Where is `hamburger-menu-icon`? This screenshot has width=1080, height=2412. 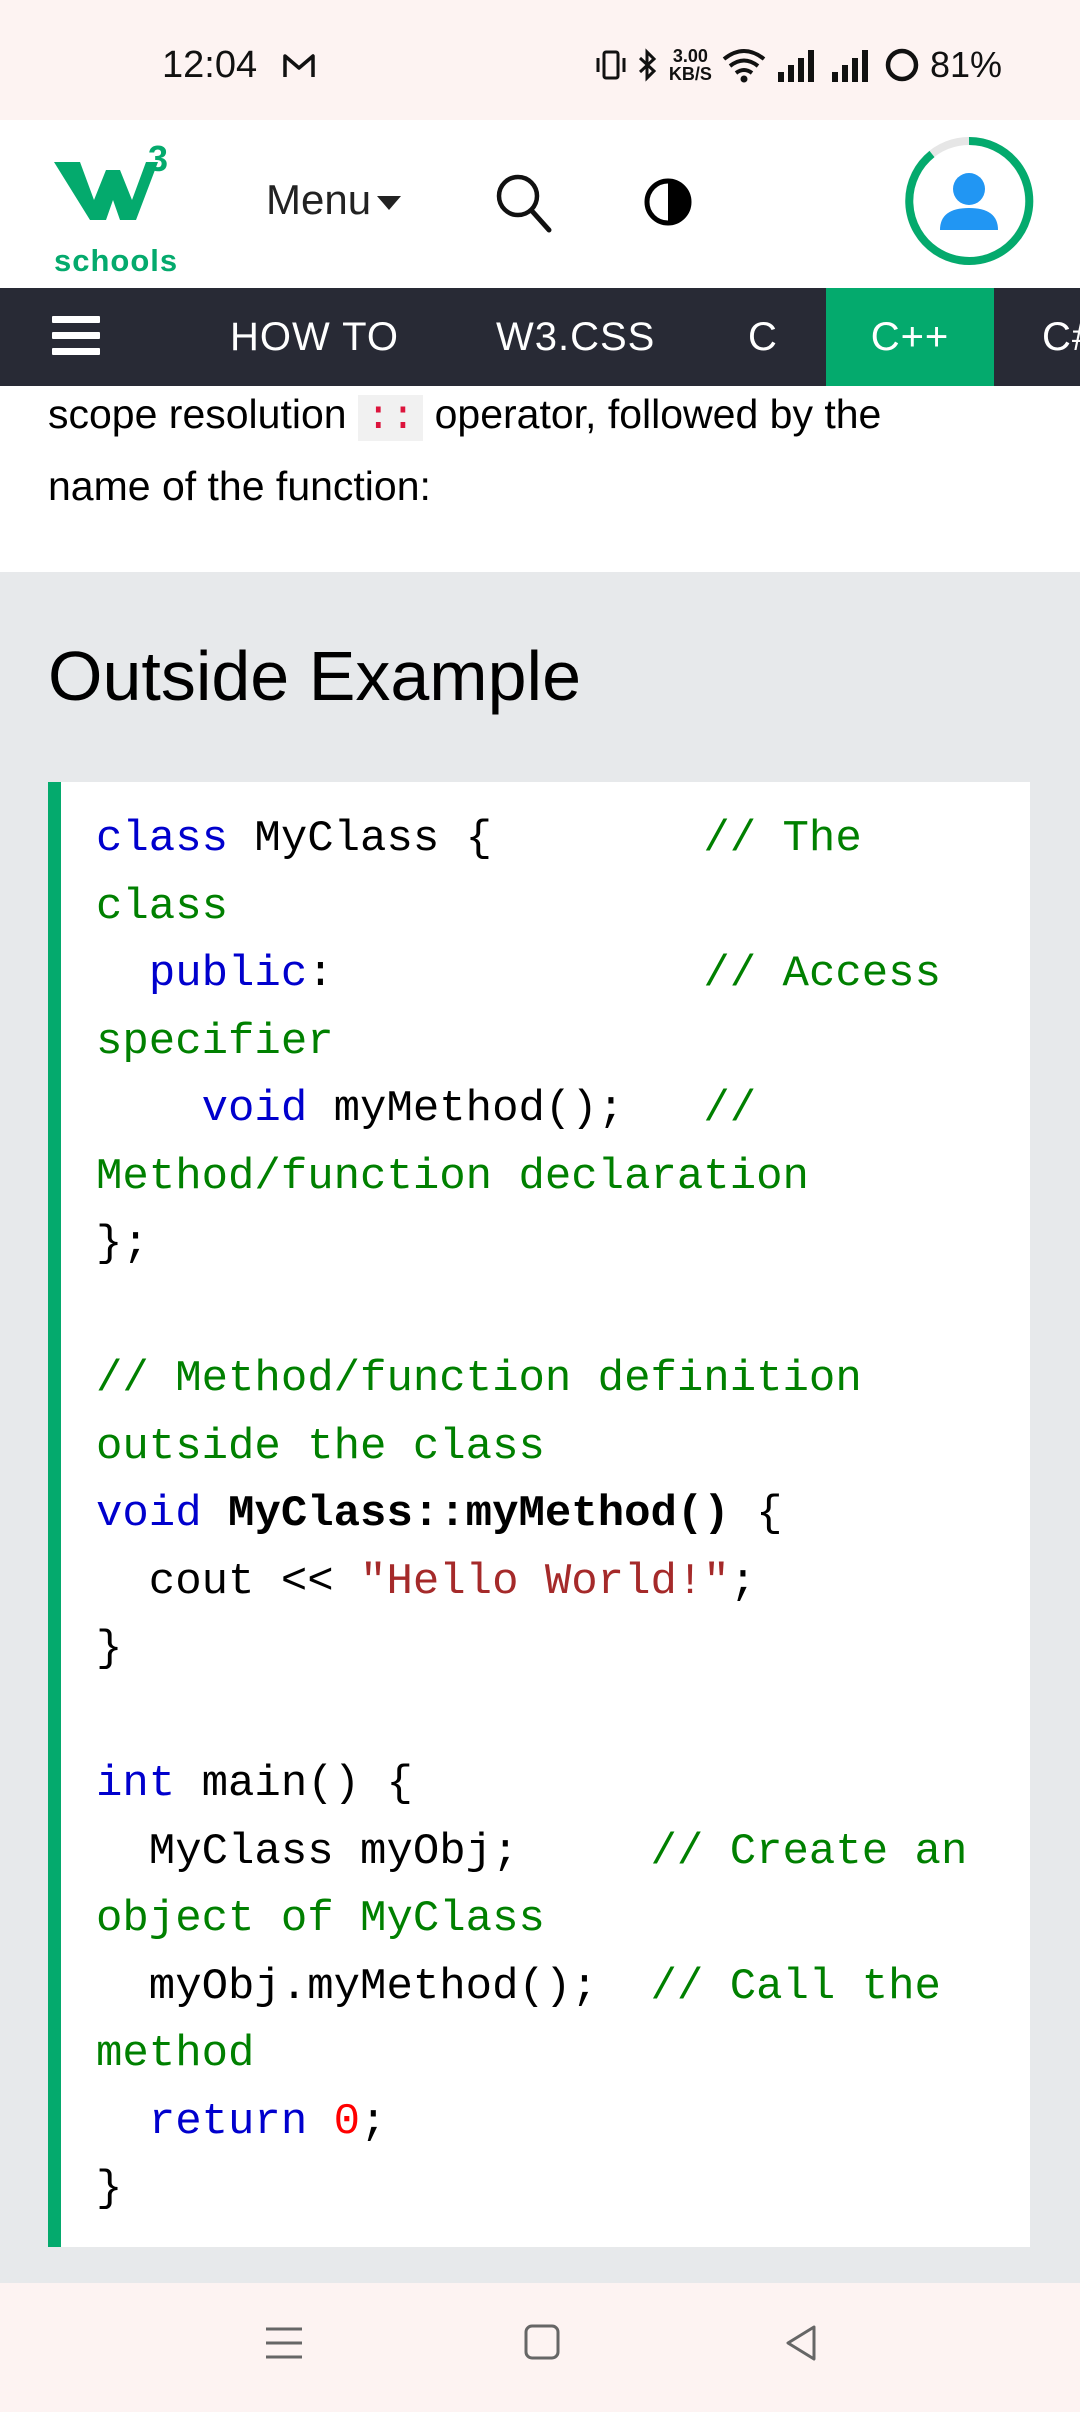
hamburger-menu-icon is located at coordinates (76, 338).